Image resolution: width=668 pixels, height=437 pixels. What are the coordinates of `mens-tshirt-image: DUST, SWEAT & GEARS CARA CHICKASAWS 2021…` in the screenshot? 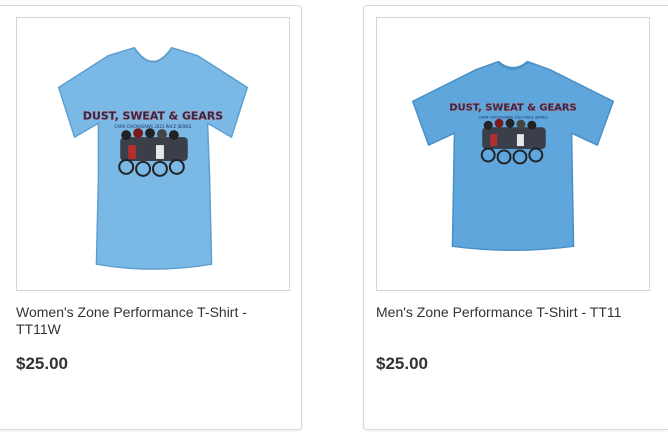 It's located at (513, 156).